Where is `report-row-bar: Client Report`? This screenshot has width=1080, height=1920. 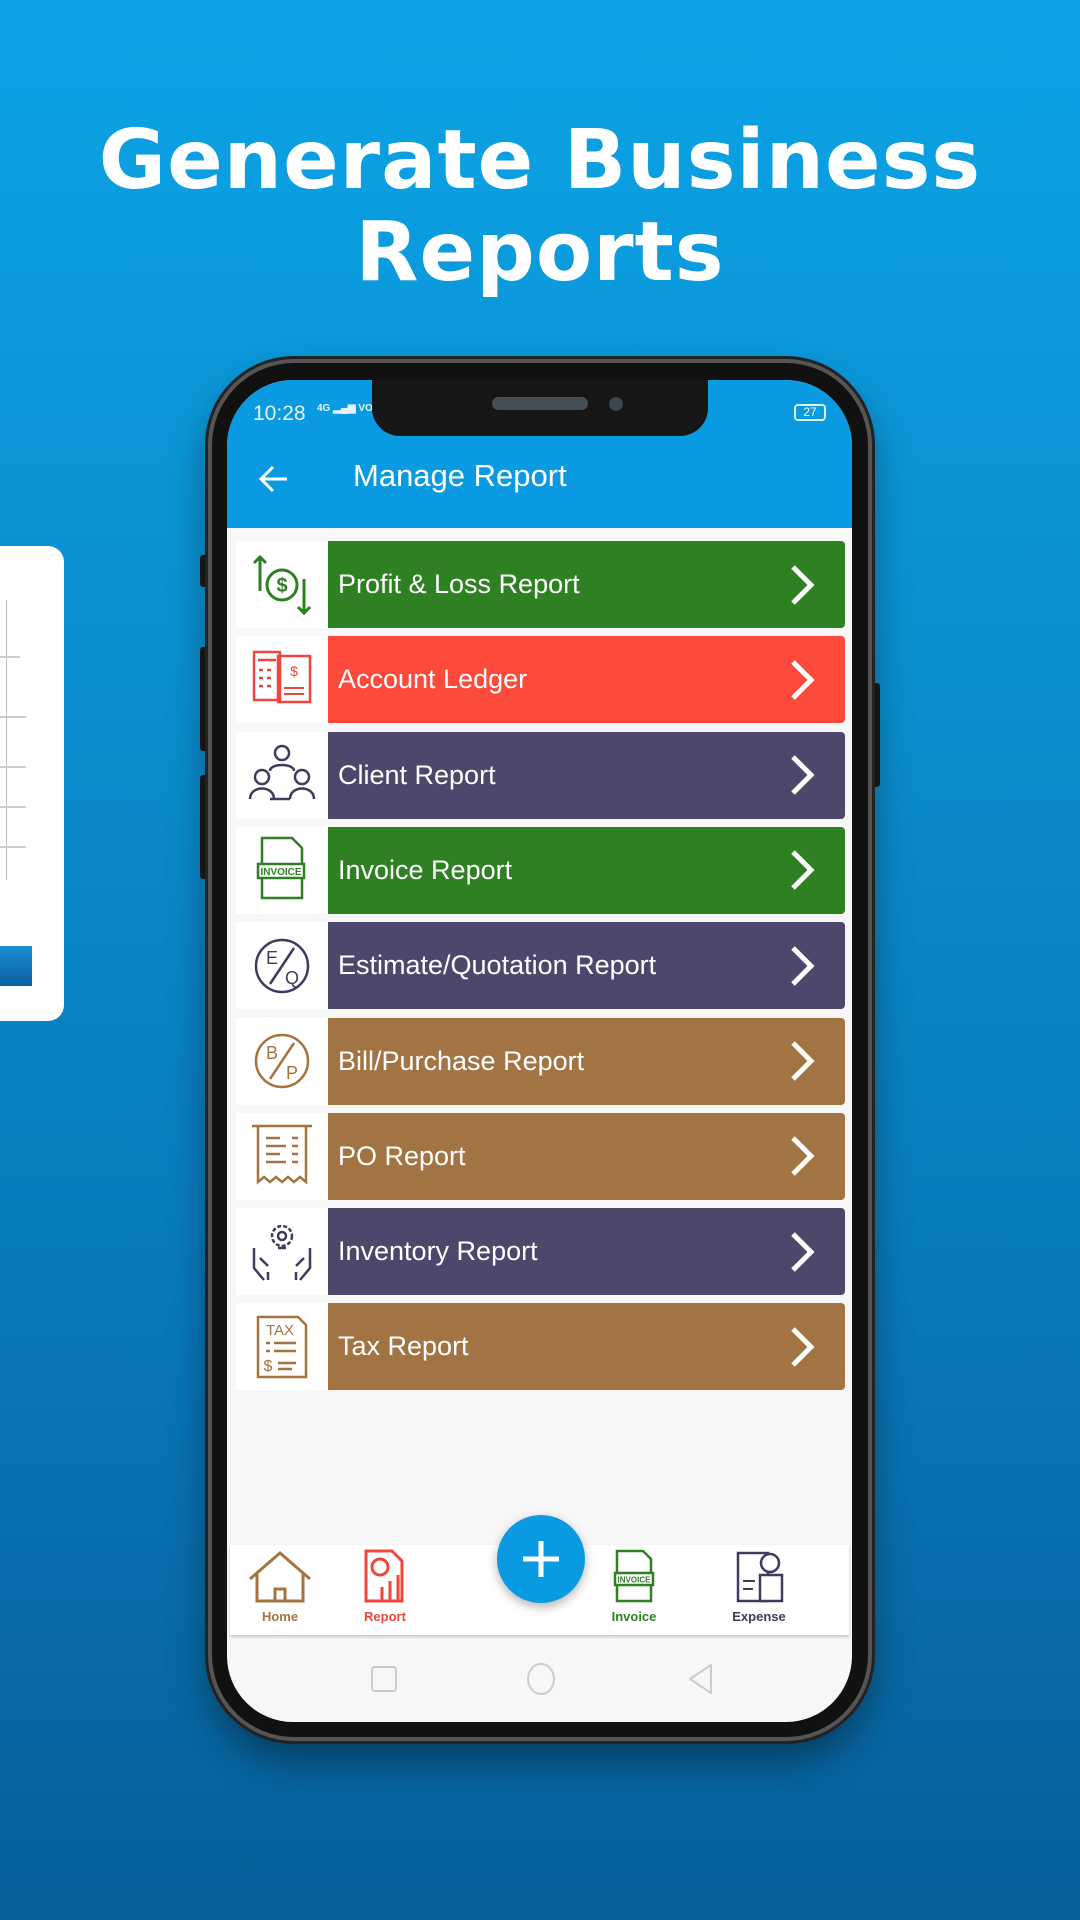
report-row-bar: Client Report is located at coordinates (586, 775).